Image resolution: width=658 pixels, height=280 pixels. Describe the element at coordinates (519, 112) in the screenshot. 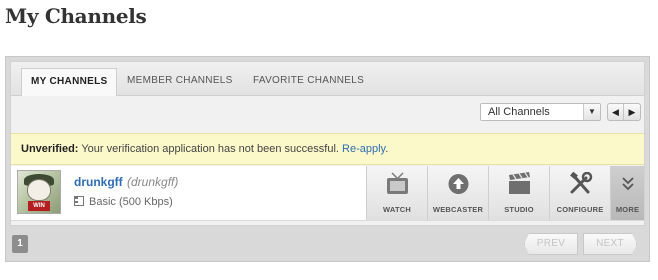

I see `channel-filter-value: All Channels` at that location.